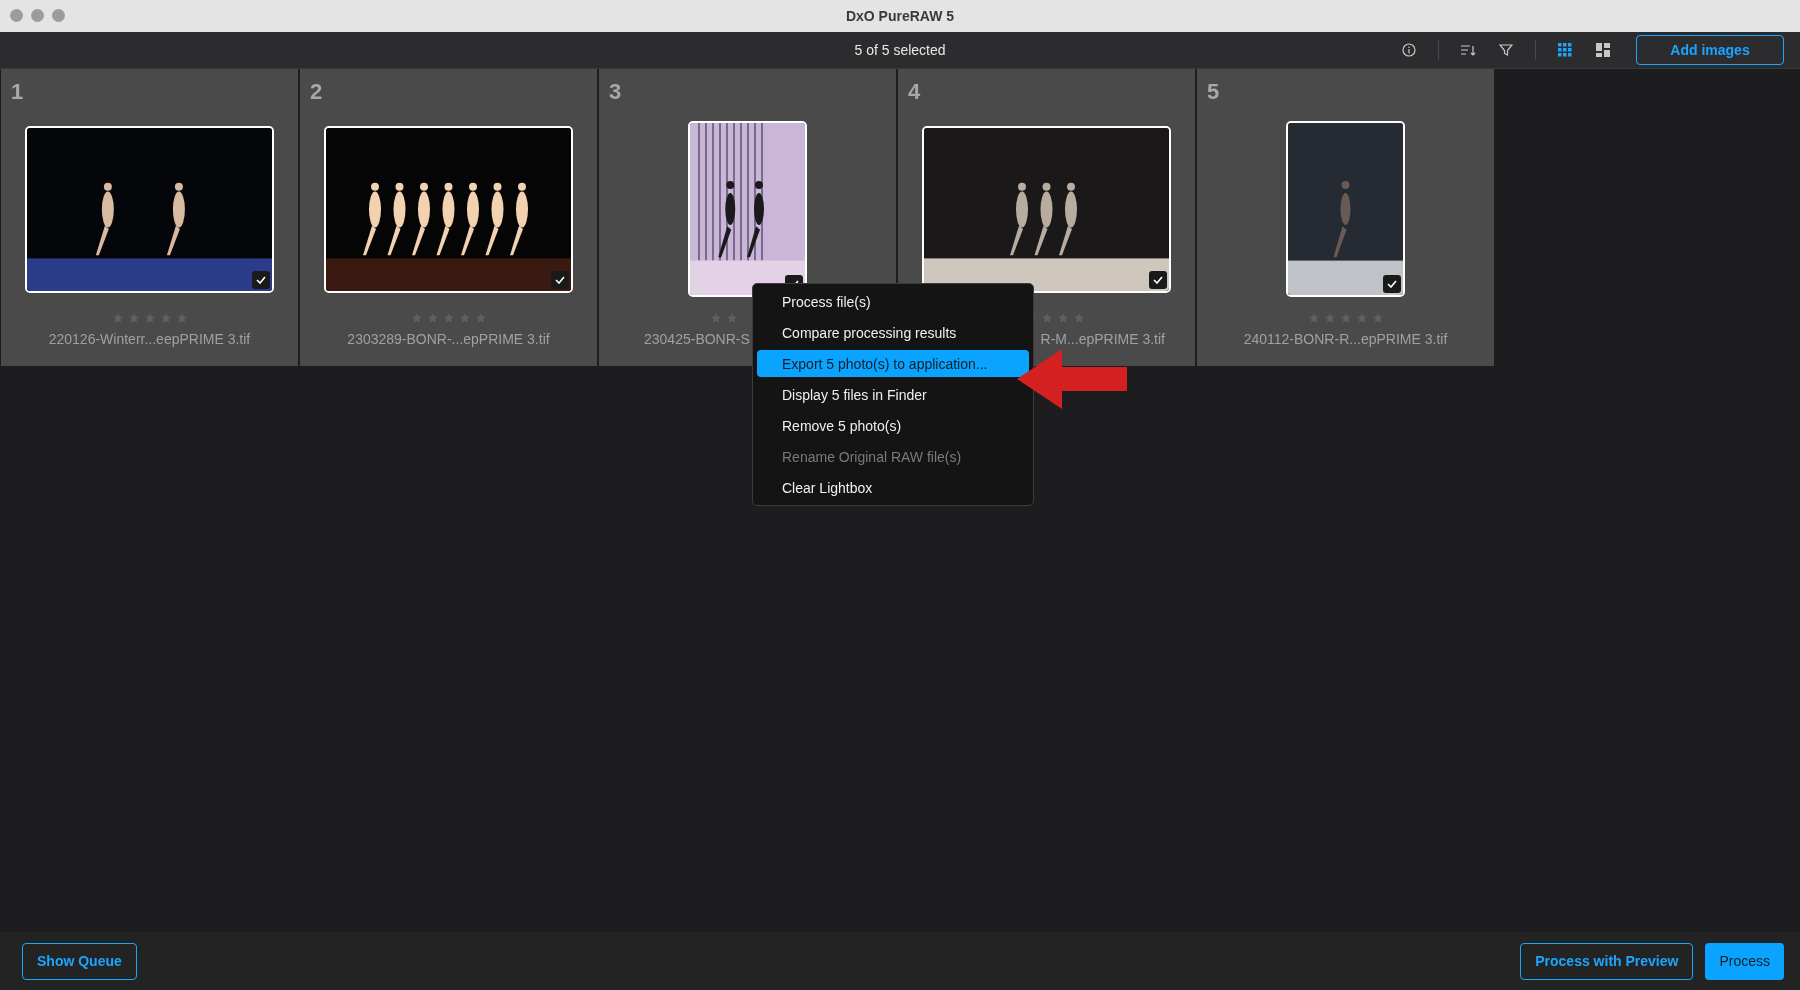 The height and width of the screenshot is (990, 1800). What do you see at coordinates (448, 217) in the screenshot?
I see `photo-tile: 2 2303289-BONR-...epPRIME 3.tif` at bounding box center [448, 217].